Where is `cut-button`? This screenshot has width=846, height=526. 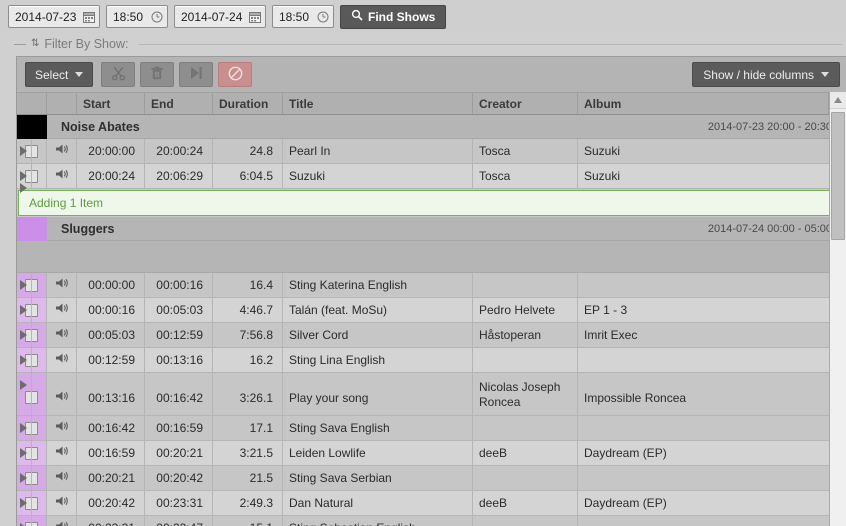
cut-button is located at coordinates (118, 74).